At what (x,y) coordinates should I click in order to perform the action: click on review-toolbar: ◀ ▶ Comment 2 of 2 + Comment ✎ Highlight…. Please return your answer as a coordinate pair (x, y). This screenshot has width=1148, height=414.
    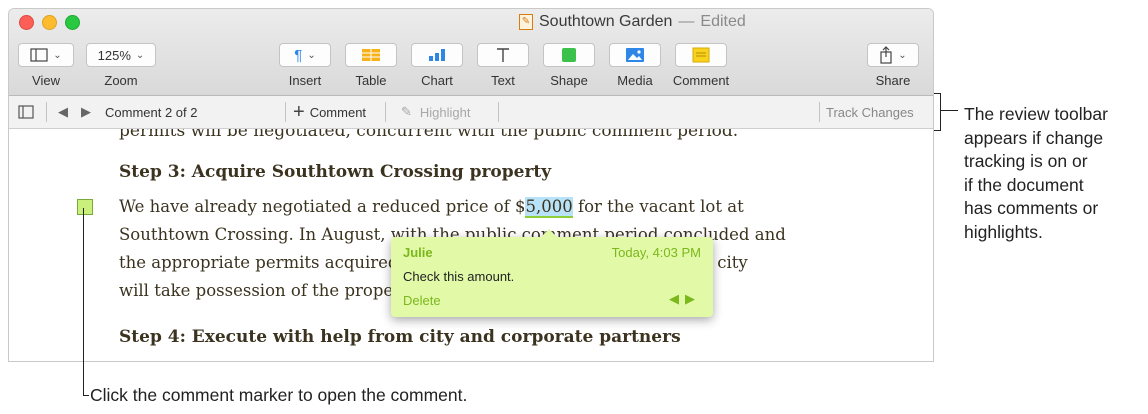
    Looking at the image, I should click on (471, 112).